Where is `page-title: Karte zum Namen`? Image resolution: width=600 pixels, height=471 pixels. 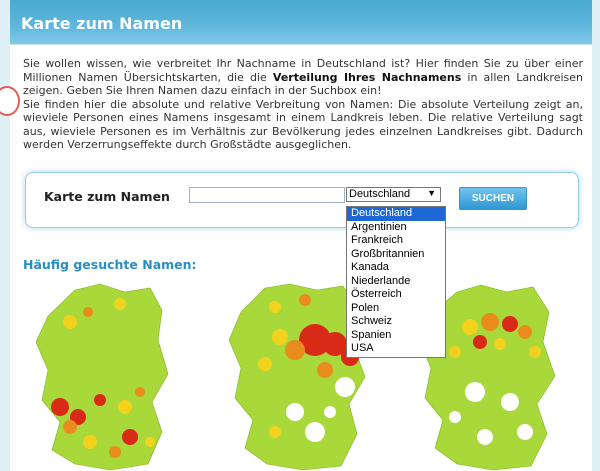 page-title: Karte zum Namen is located at coordinates (102, 23).